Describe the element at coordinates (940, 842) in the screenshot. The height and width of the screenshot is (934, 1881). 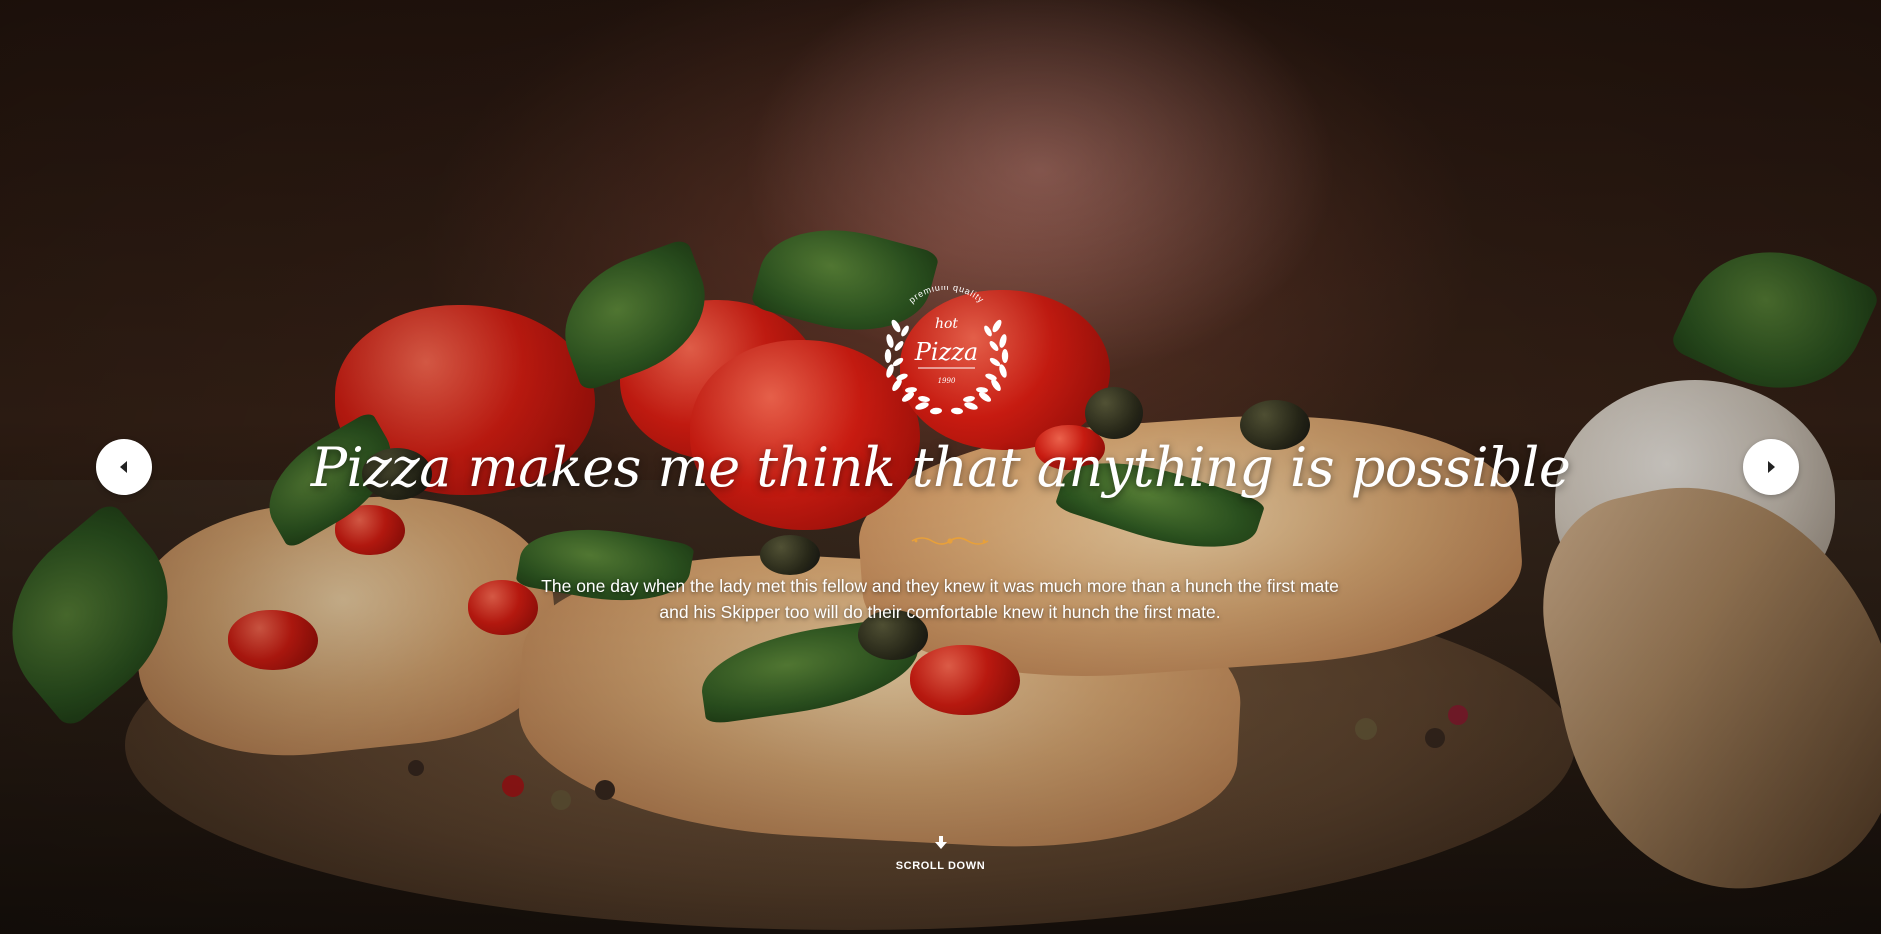
I see `arrow-down-icon` at that location.